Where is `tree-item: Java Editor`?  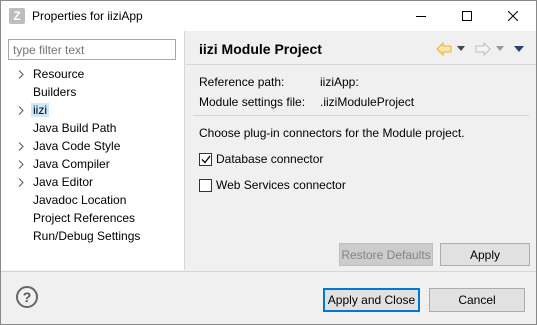 tree-item: Java Editor is located at coordinates (92, 182).